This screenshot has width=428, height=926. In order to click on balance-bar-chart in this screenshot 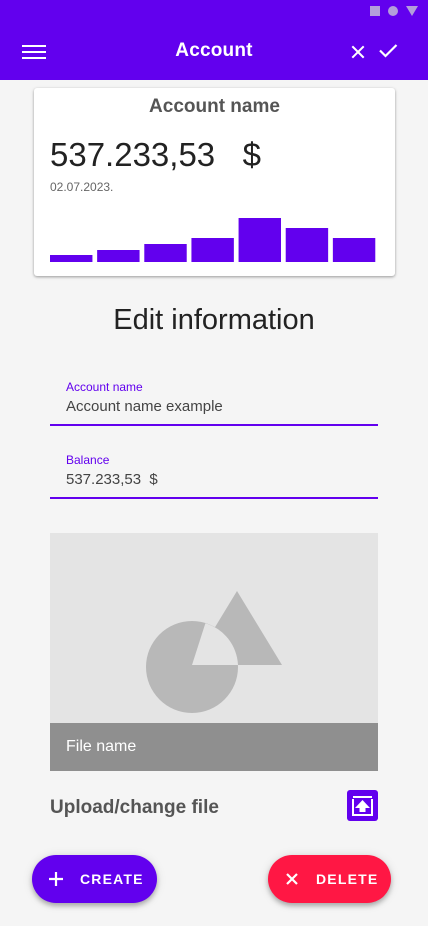, I will do `click(213, 240)`.